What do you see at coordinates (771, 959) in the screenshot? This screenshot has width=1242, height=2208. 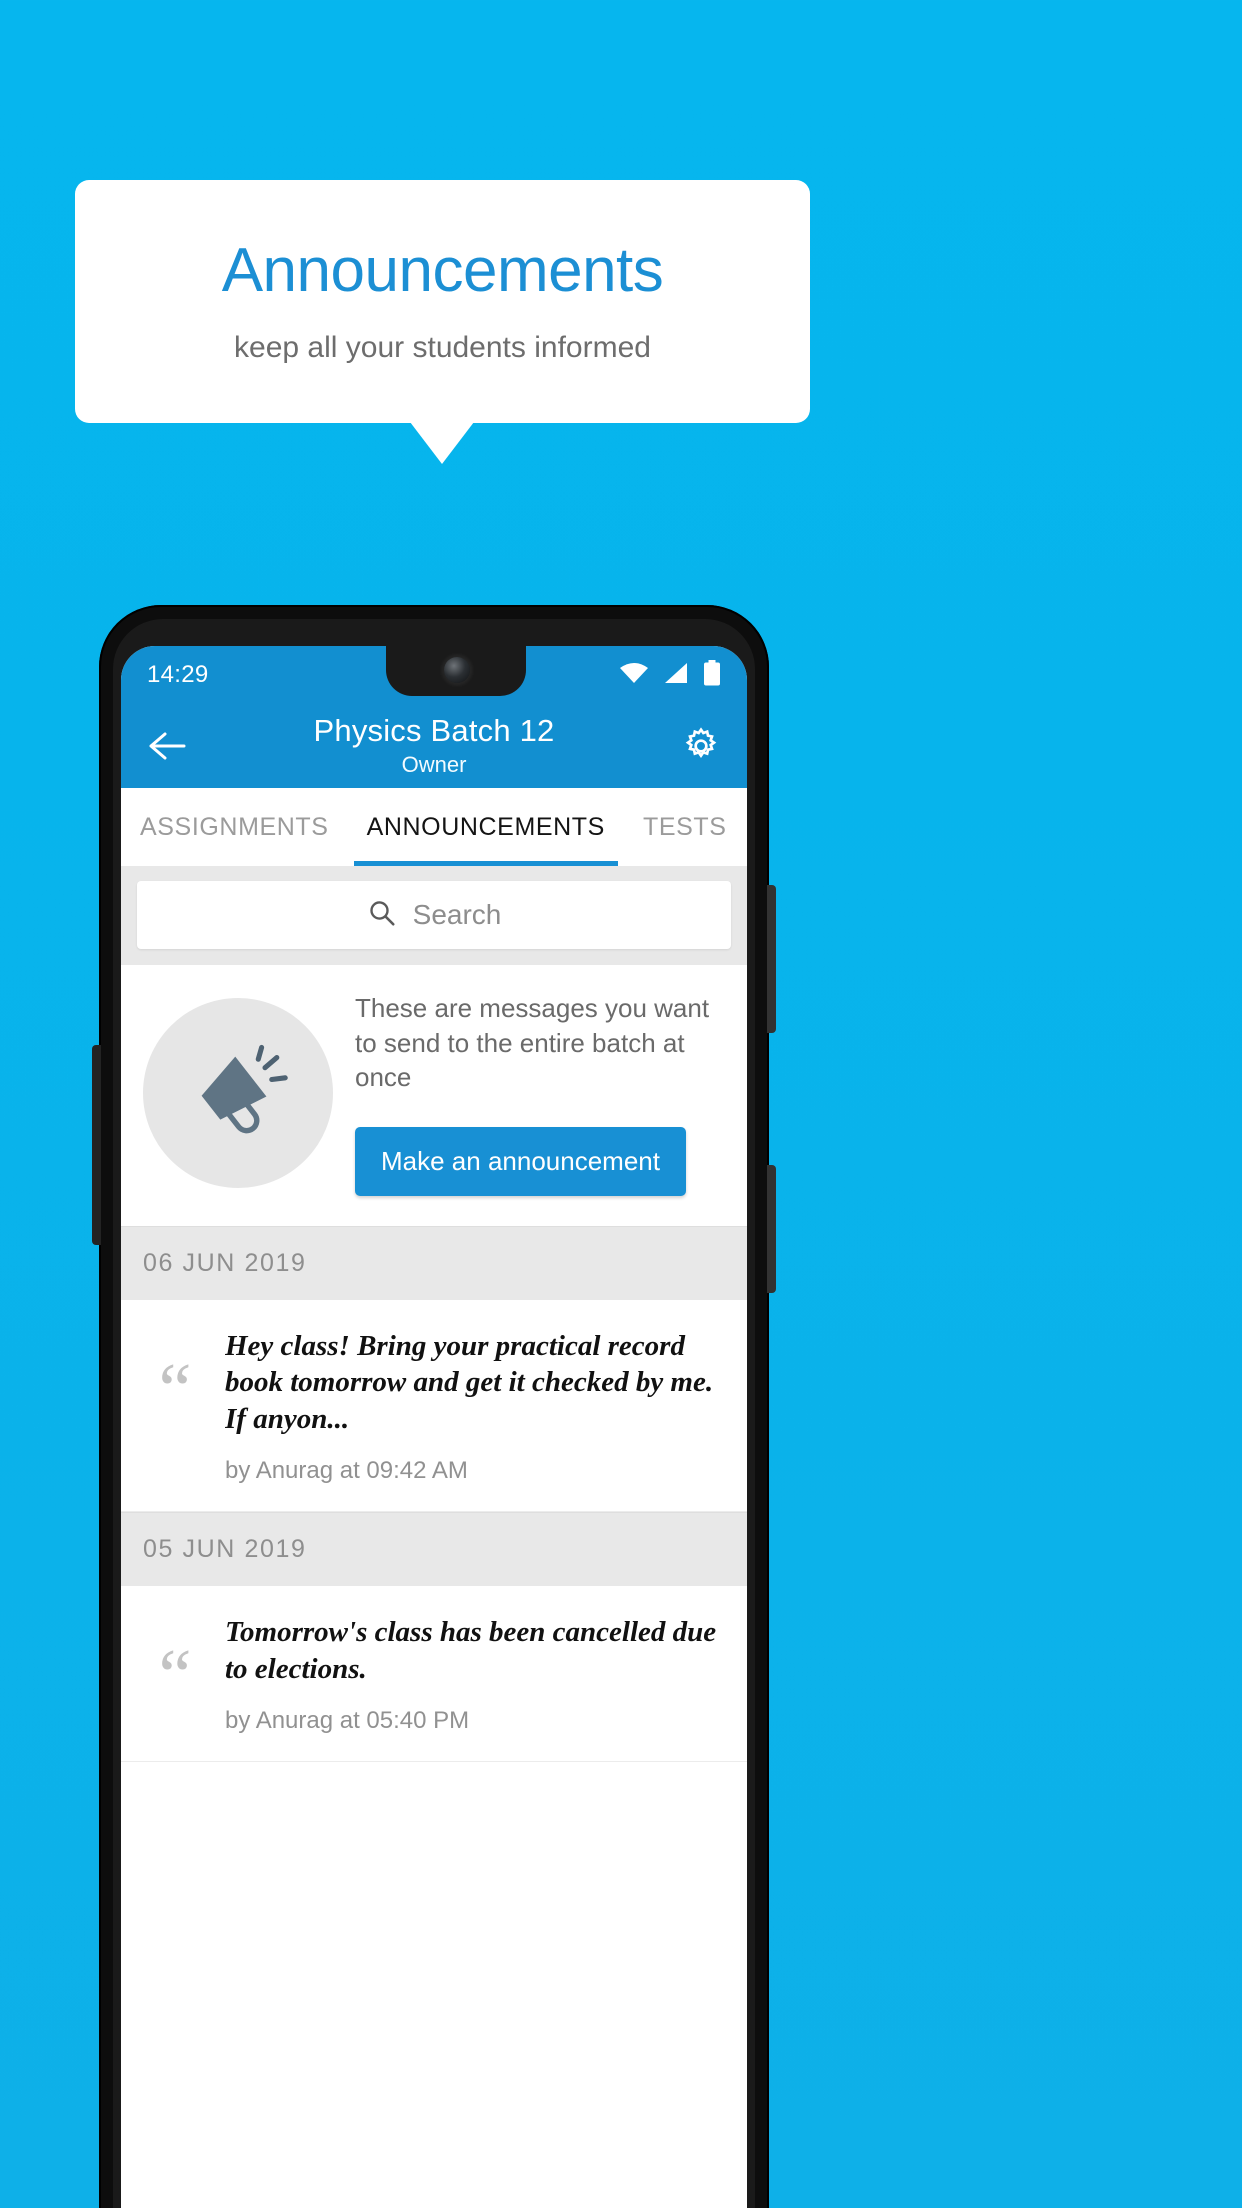 I see `volume-button` at bounding box center [771, 959].